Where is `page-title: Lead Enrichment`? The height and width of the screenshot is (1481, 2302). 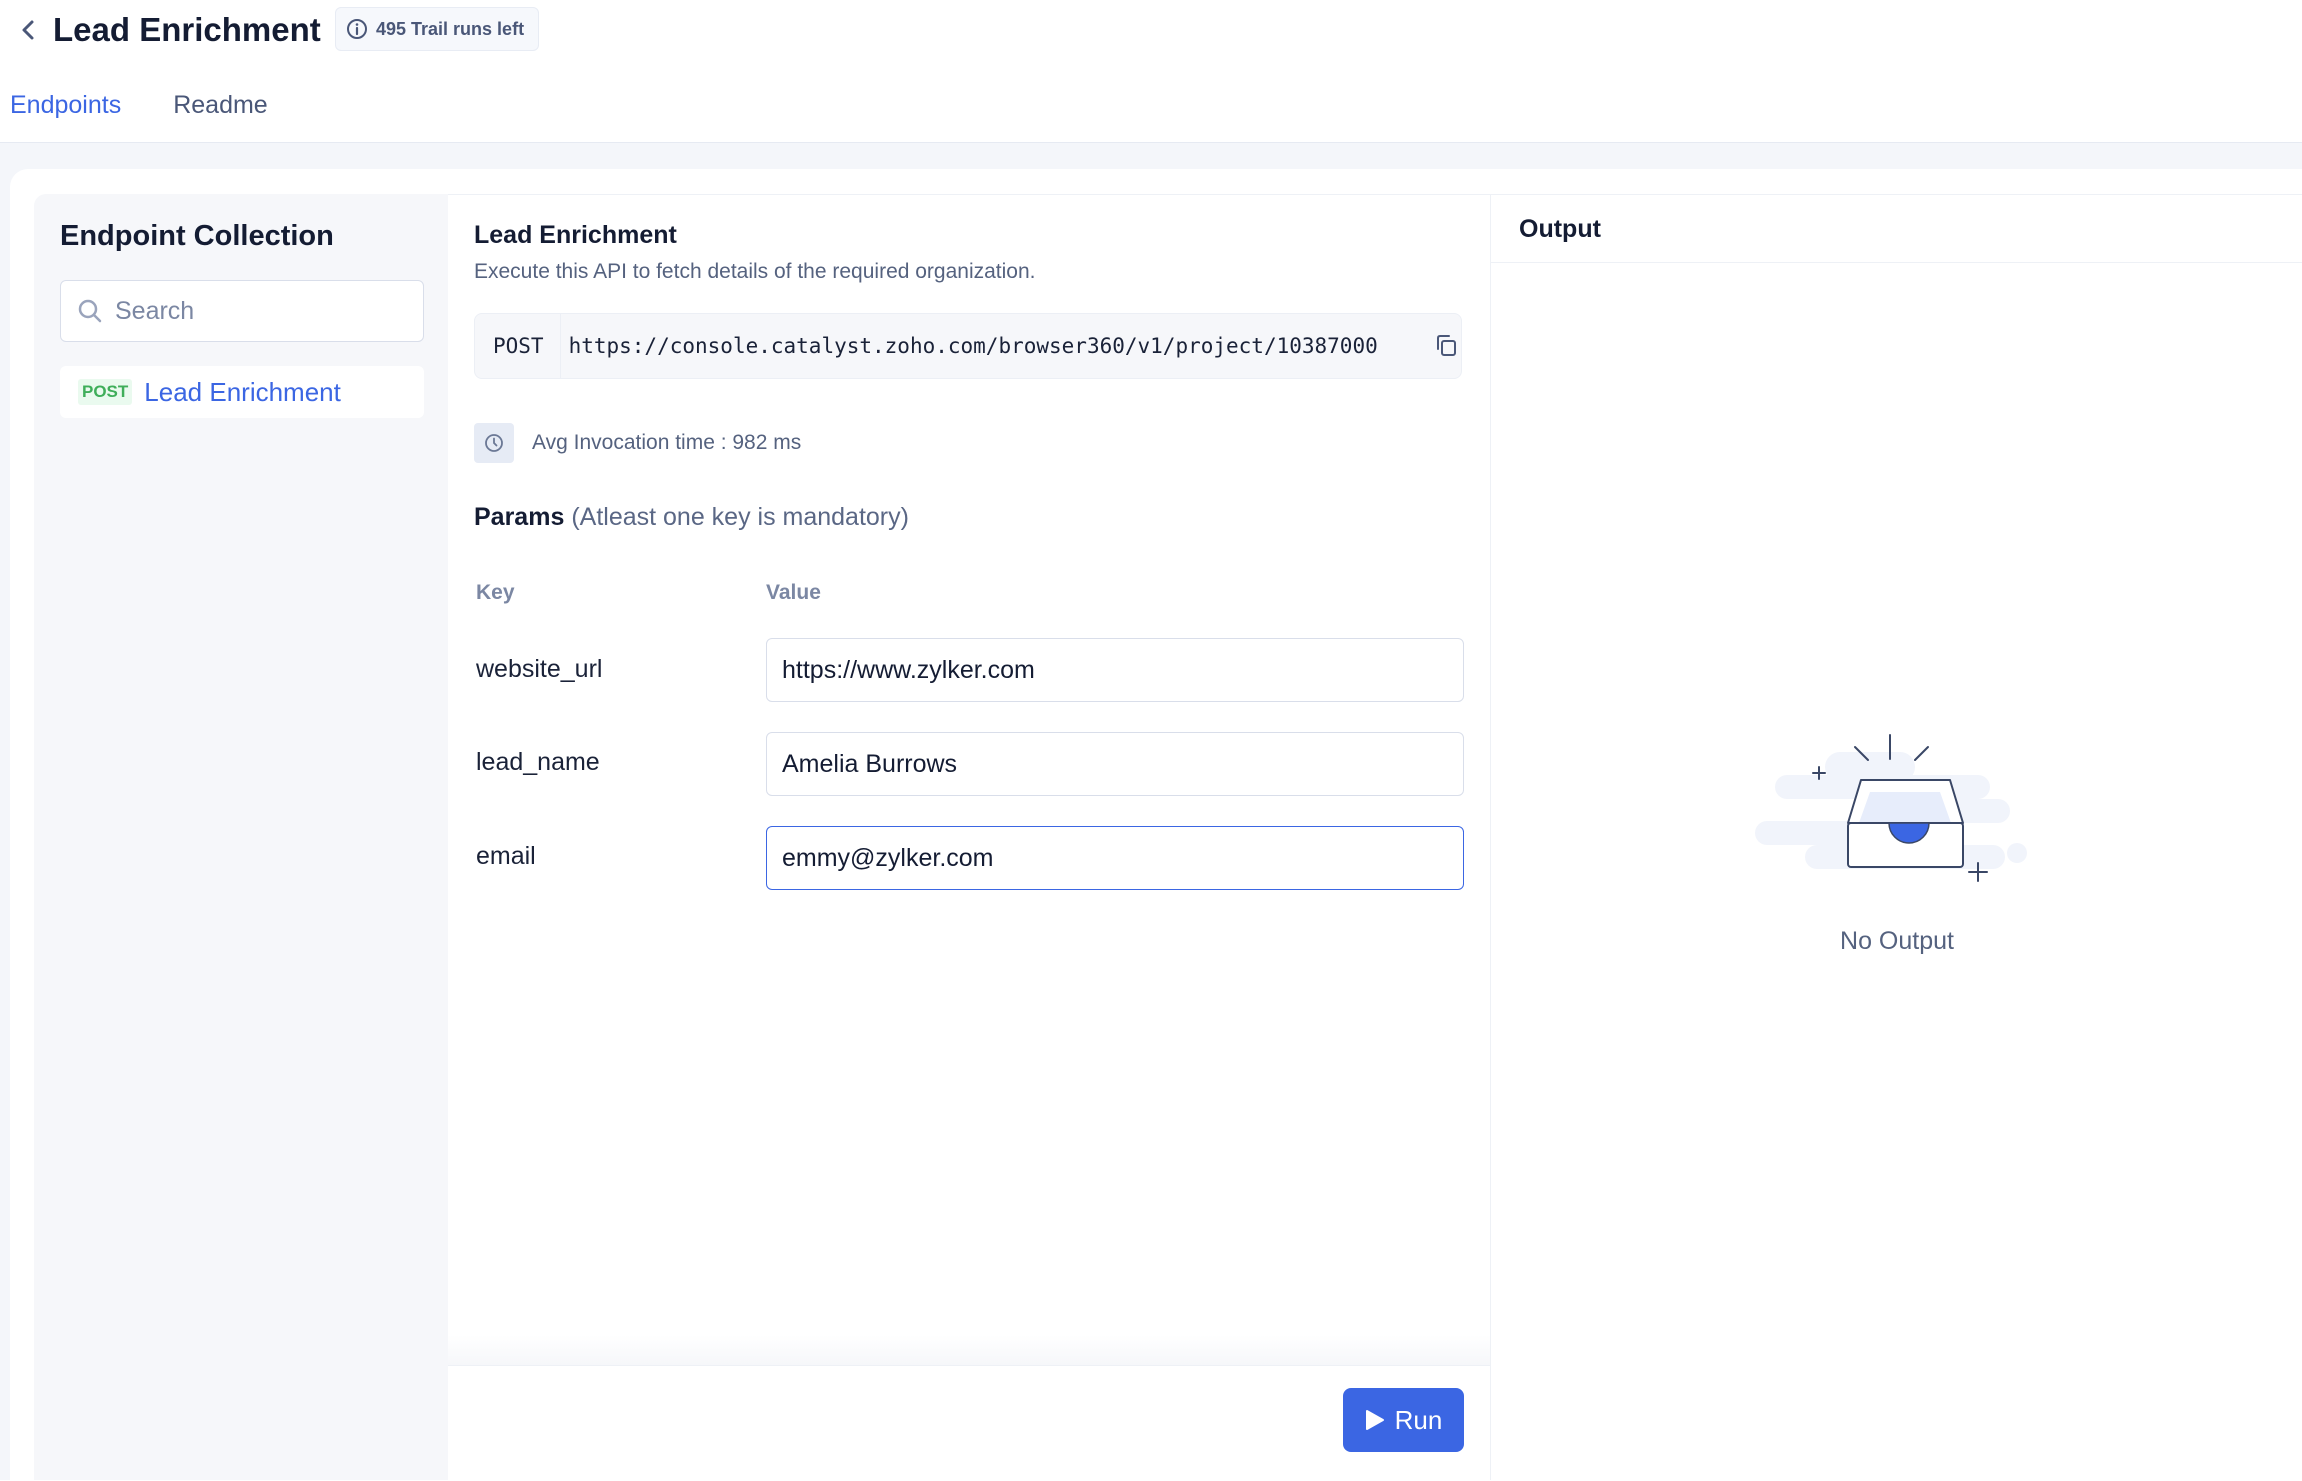
page-title: Lead Enrichment is located at coordinates (187, 29).